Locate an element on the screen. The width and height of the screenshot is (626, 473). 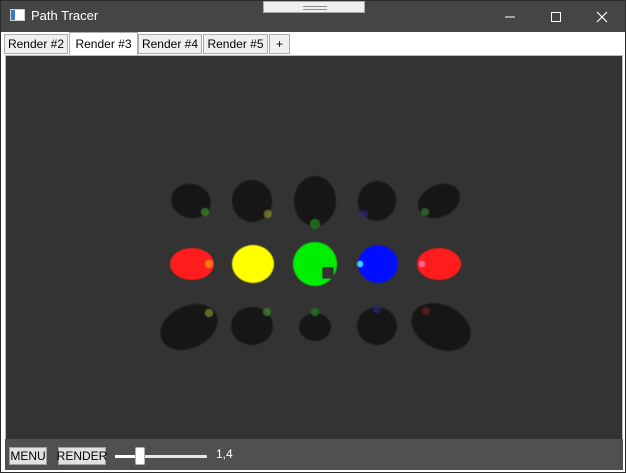
minimize-button is located at coordinates (510, 16).